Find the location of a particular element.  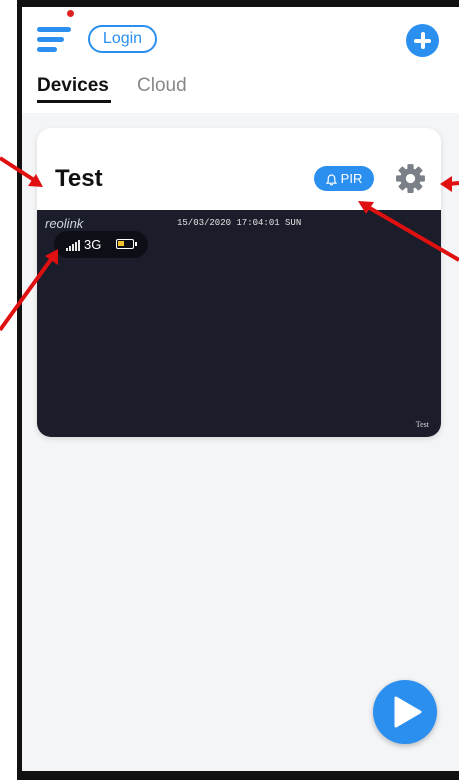

play-icon is located at coordinates (408, 712).